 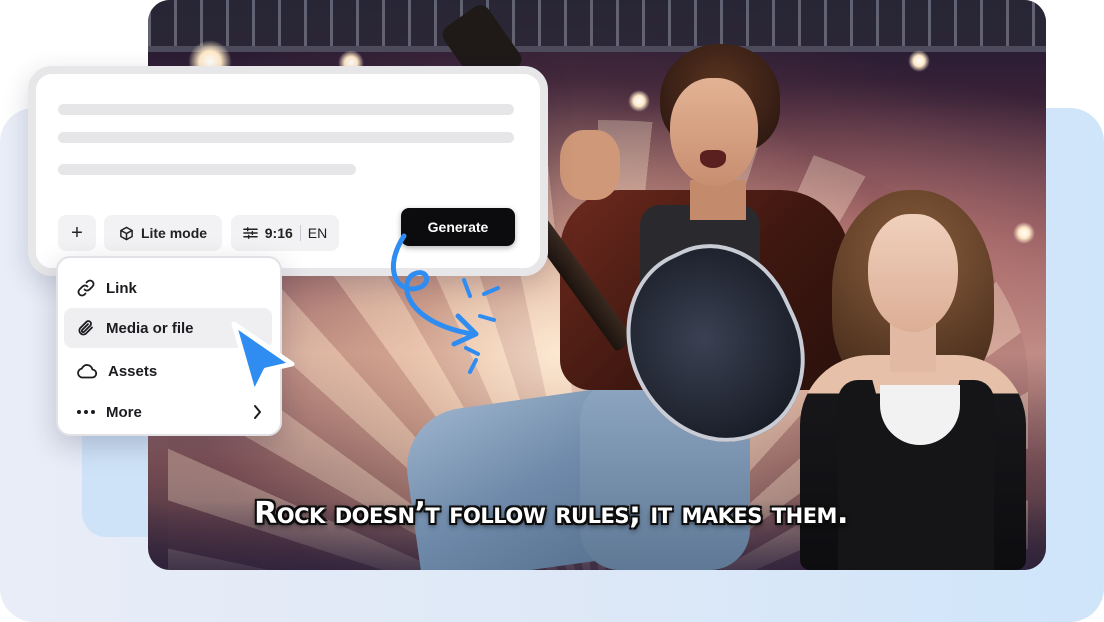 I want to click on menu-item-label: Assets, so click(x=133, y=371).